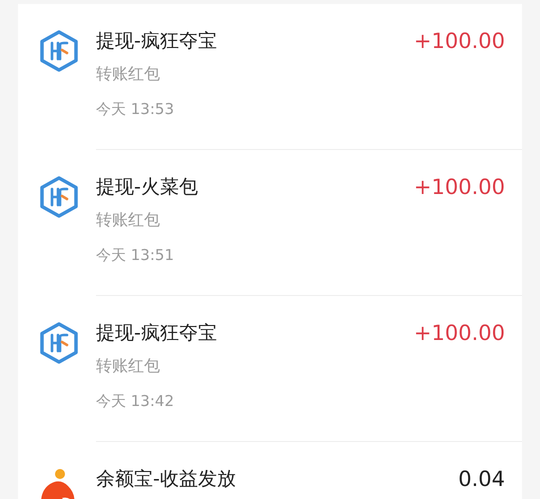  I want to click on transaction-title: 提现-火菜包, so click(147, 187).